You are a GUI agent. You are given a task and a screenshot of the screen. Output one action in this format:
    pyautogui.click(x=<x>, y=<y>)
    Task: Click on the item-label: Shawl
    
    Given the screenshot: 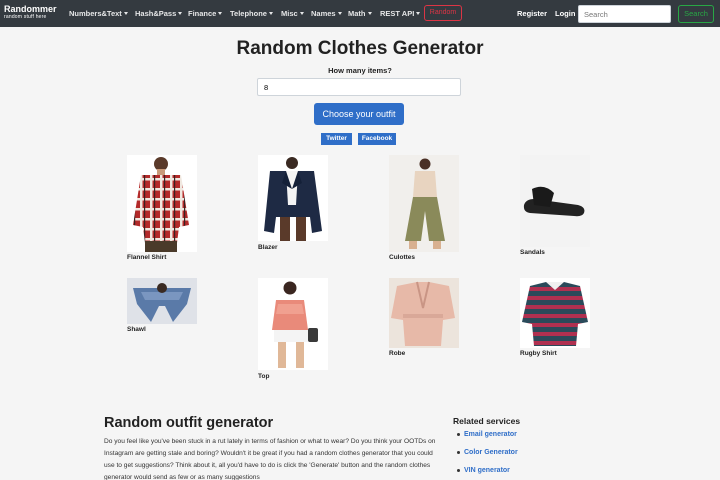 What is the action you would take?
    pyautogui.click(x=136, y=329)
    